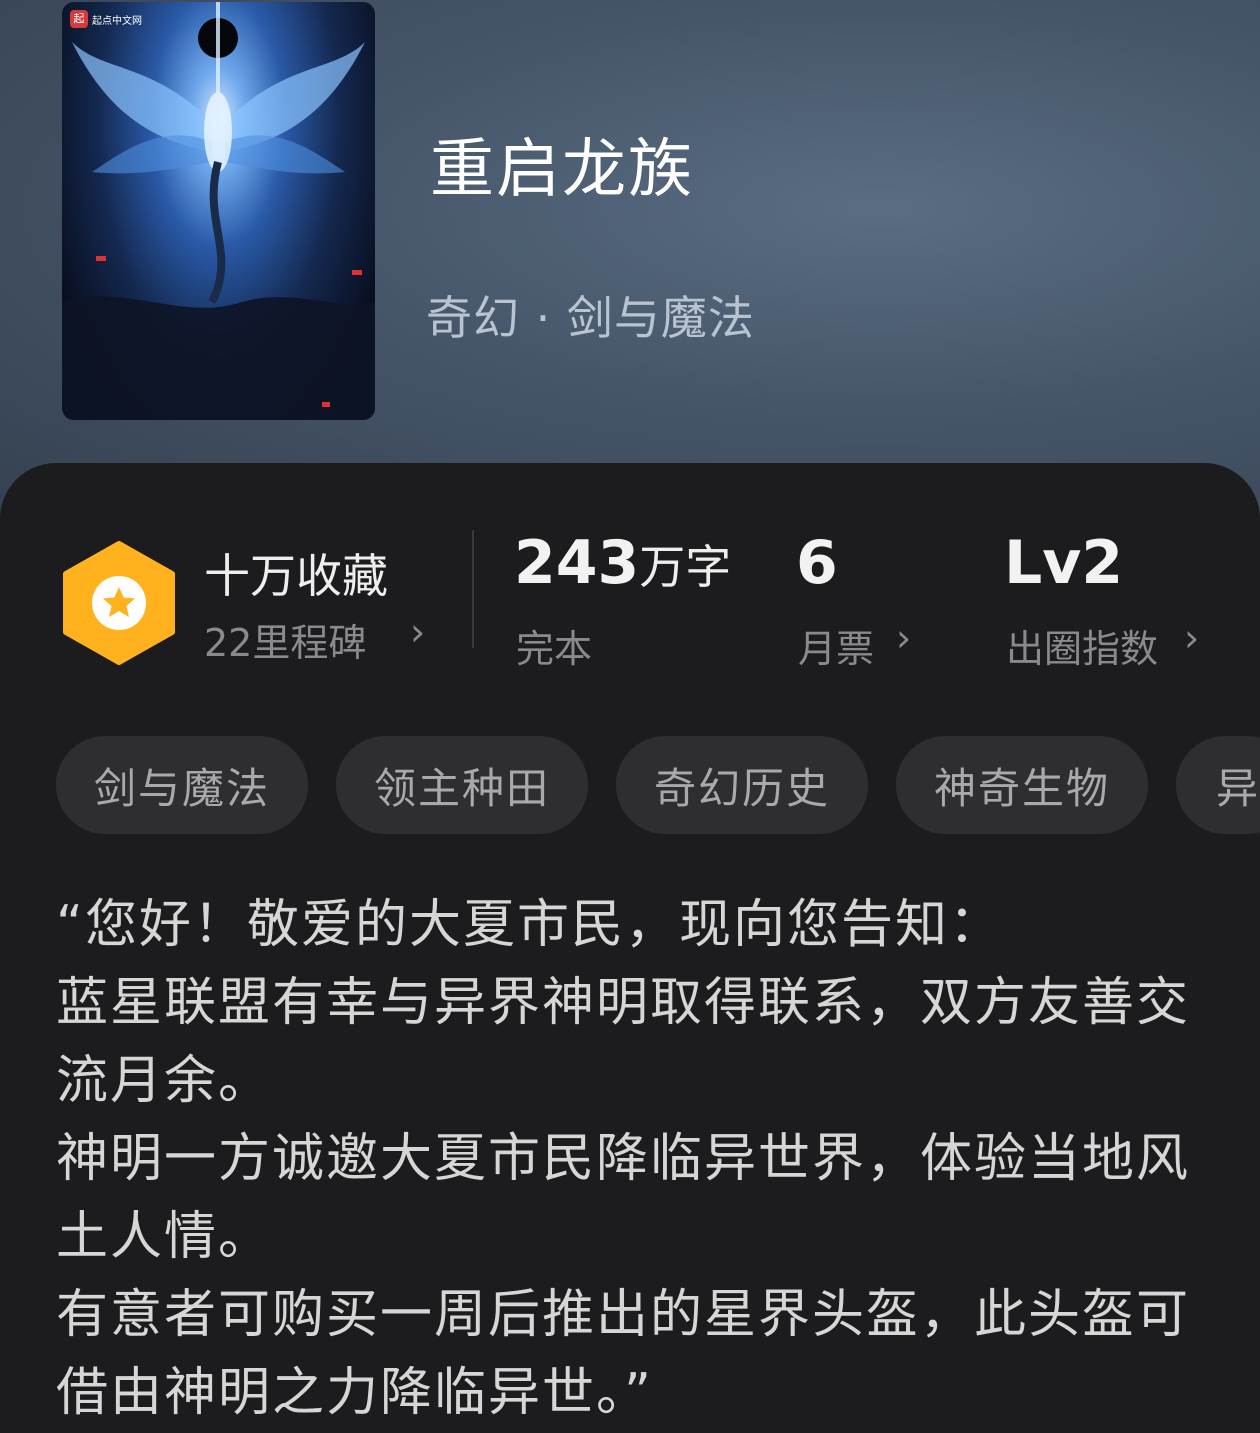 The width and height of the screenshot is (1260, 1433). I want to click on monthly-votes-number: 6, so click(817, 563).